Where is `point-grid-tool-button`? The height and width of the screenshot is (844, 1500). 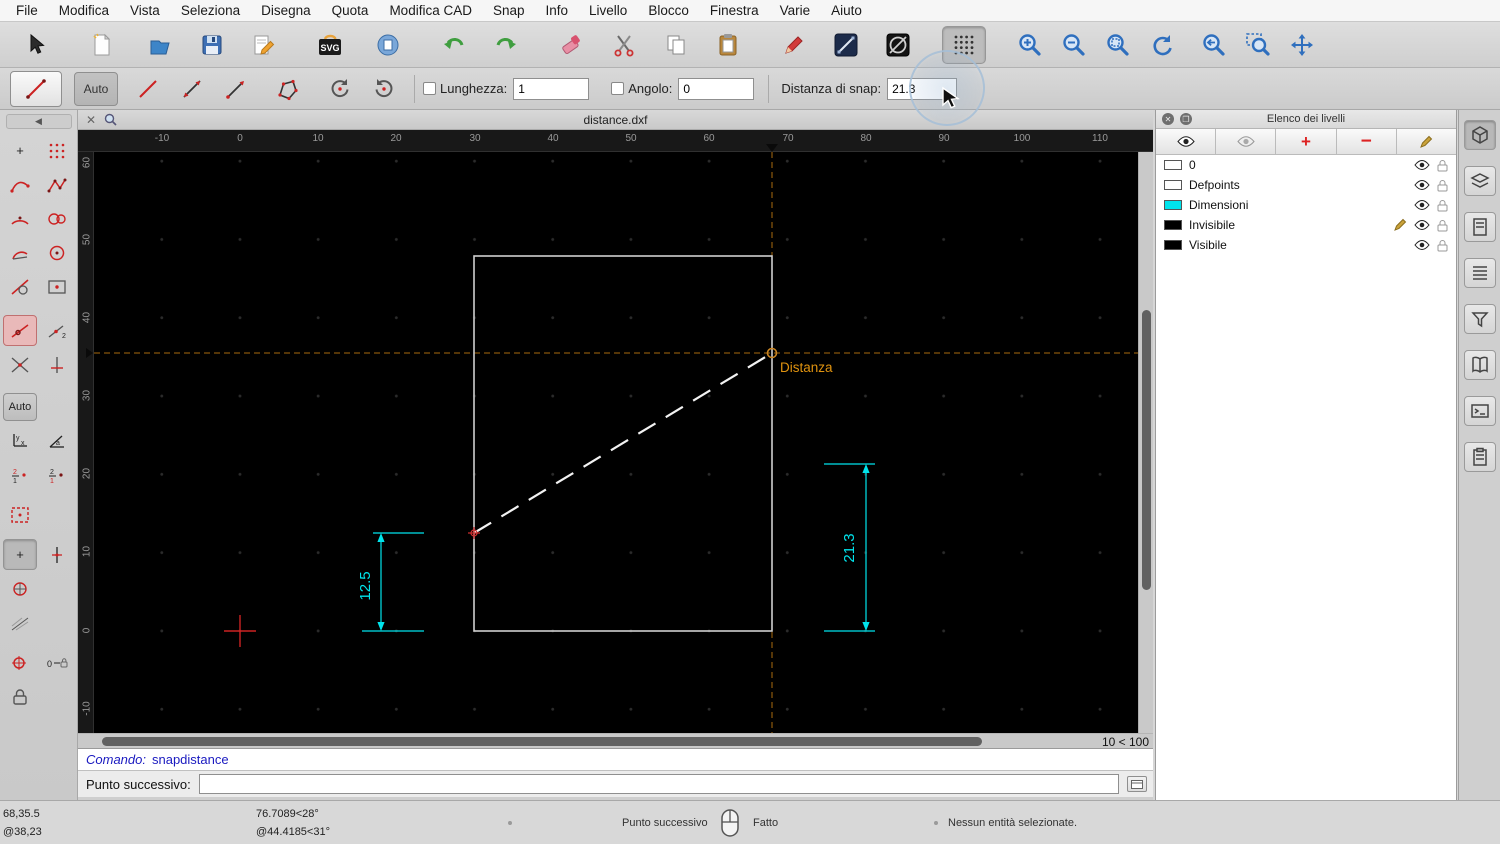
point-grid-tool-button is located at coordinates (57, 150).